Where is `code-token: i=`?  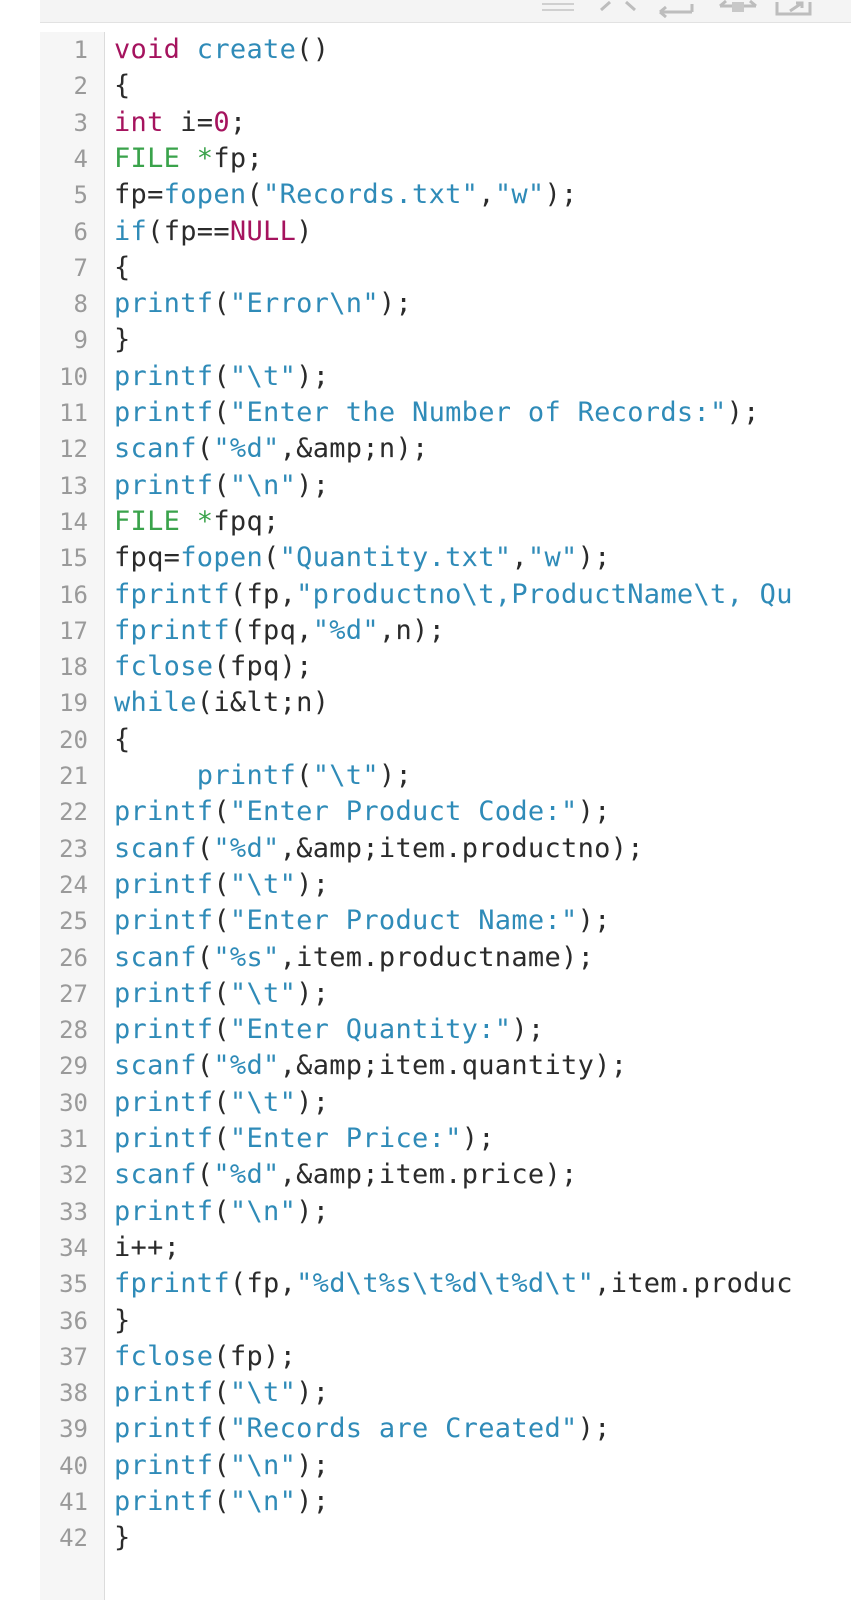
code-token: i= is located at coordinates (188, 122).